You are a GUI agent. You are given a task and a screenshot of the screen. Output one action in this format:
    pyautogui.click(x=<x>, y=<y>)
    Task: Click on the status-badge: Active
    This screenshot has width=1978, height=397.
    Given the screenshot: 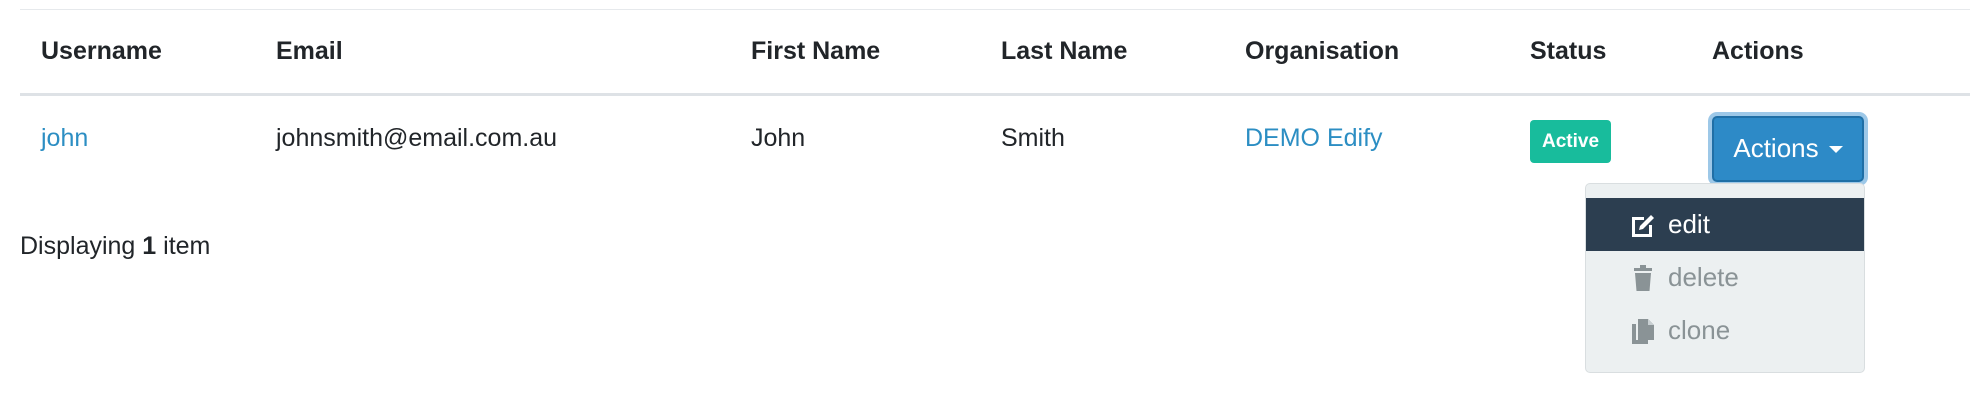 What is the action you would take?
    pyautogui.click(x=1571, y=142)
    